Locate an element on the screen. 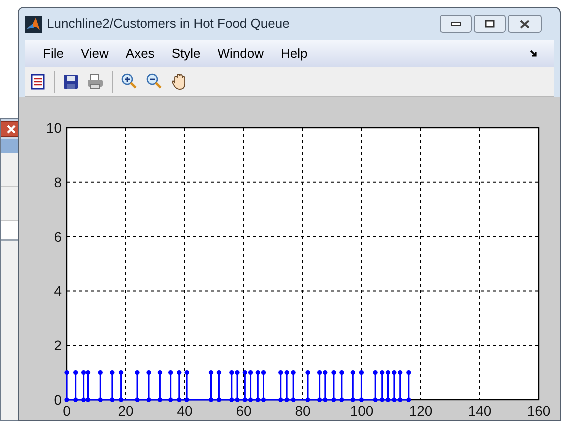  y-tick-label: 2 is located at coordinates (58, 346).